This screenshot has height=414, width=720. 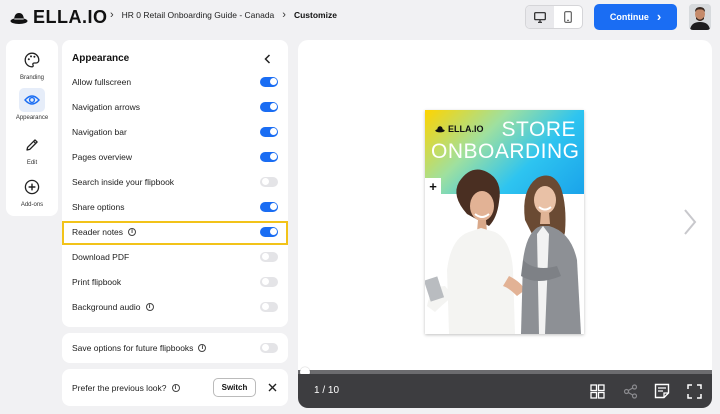 I want to click on rail-item-edit: Edit, so click(x=32, y=149).